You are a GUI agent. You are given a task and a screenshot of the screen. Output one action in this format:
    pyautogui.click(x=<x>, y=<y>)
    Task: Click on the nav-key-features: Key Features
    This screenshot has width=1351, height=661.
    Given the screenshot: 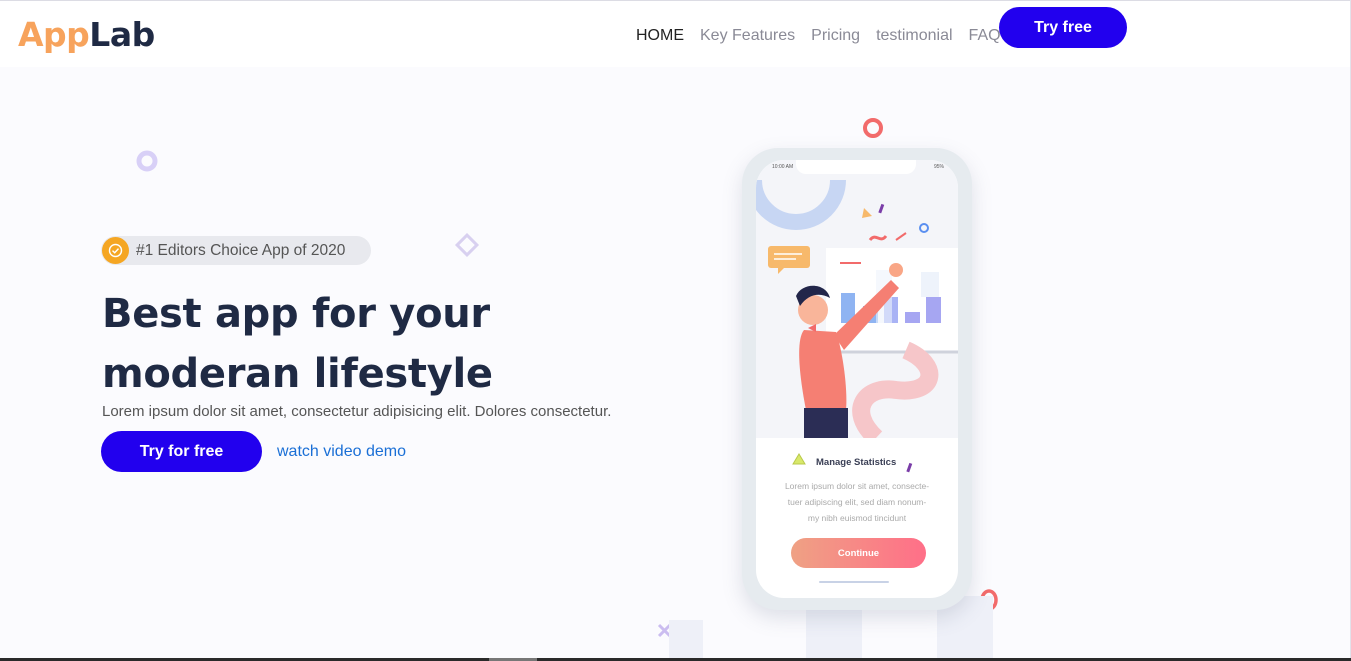 What is the action you would take?
    pyautogui.click(x=747, y=36)
    